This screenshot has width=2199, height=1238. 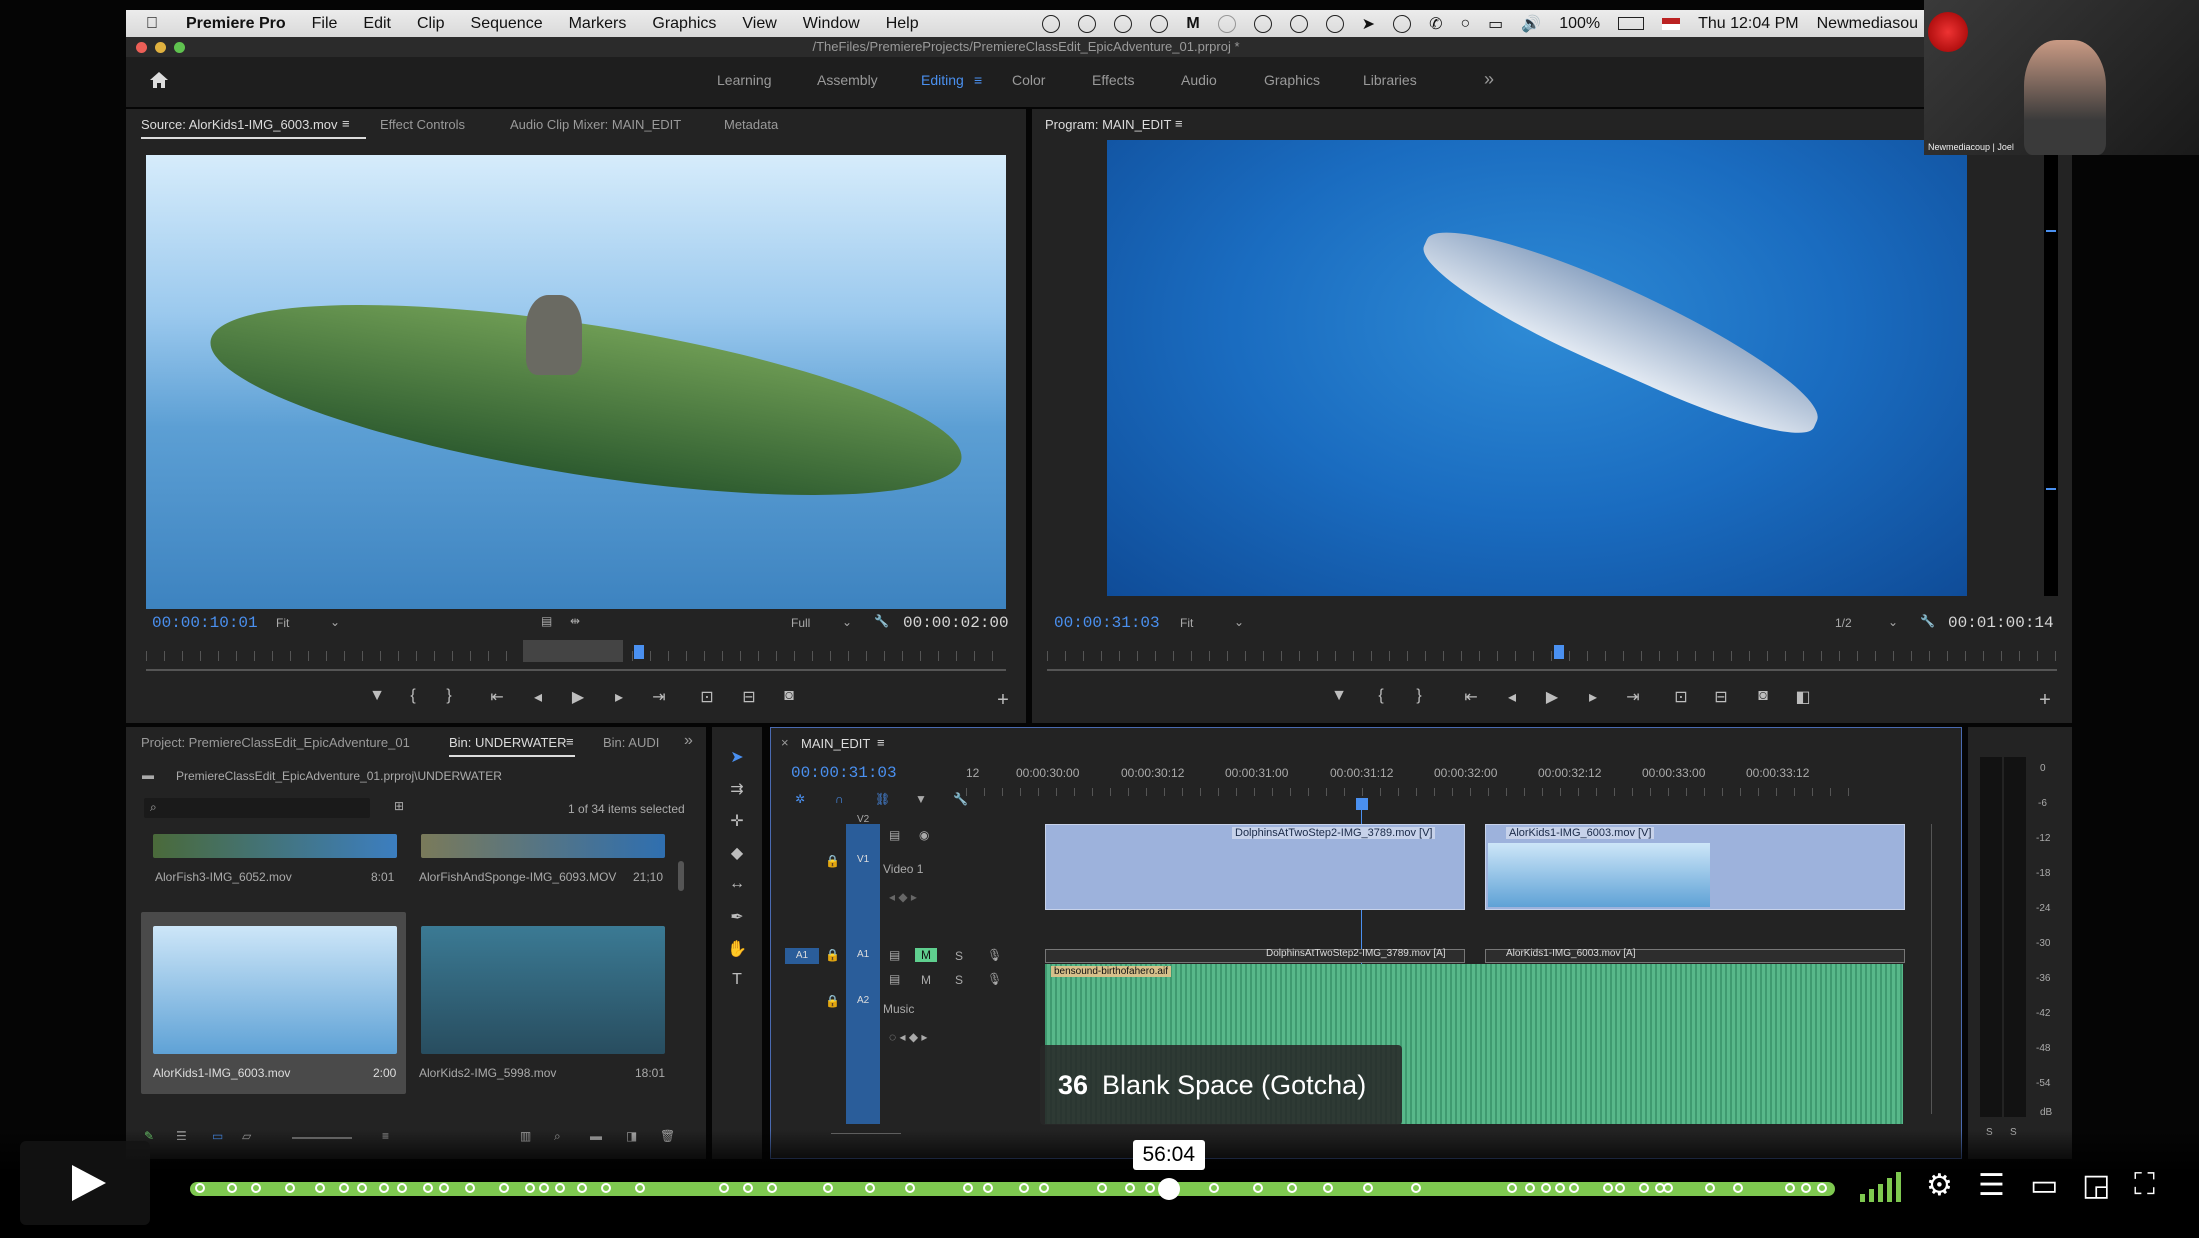 I want to click on track-a2-label: A2, so click(x=863, y=1000).